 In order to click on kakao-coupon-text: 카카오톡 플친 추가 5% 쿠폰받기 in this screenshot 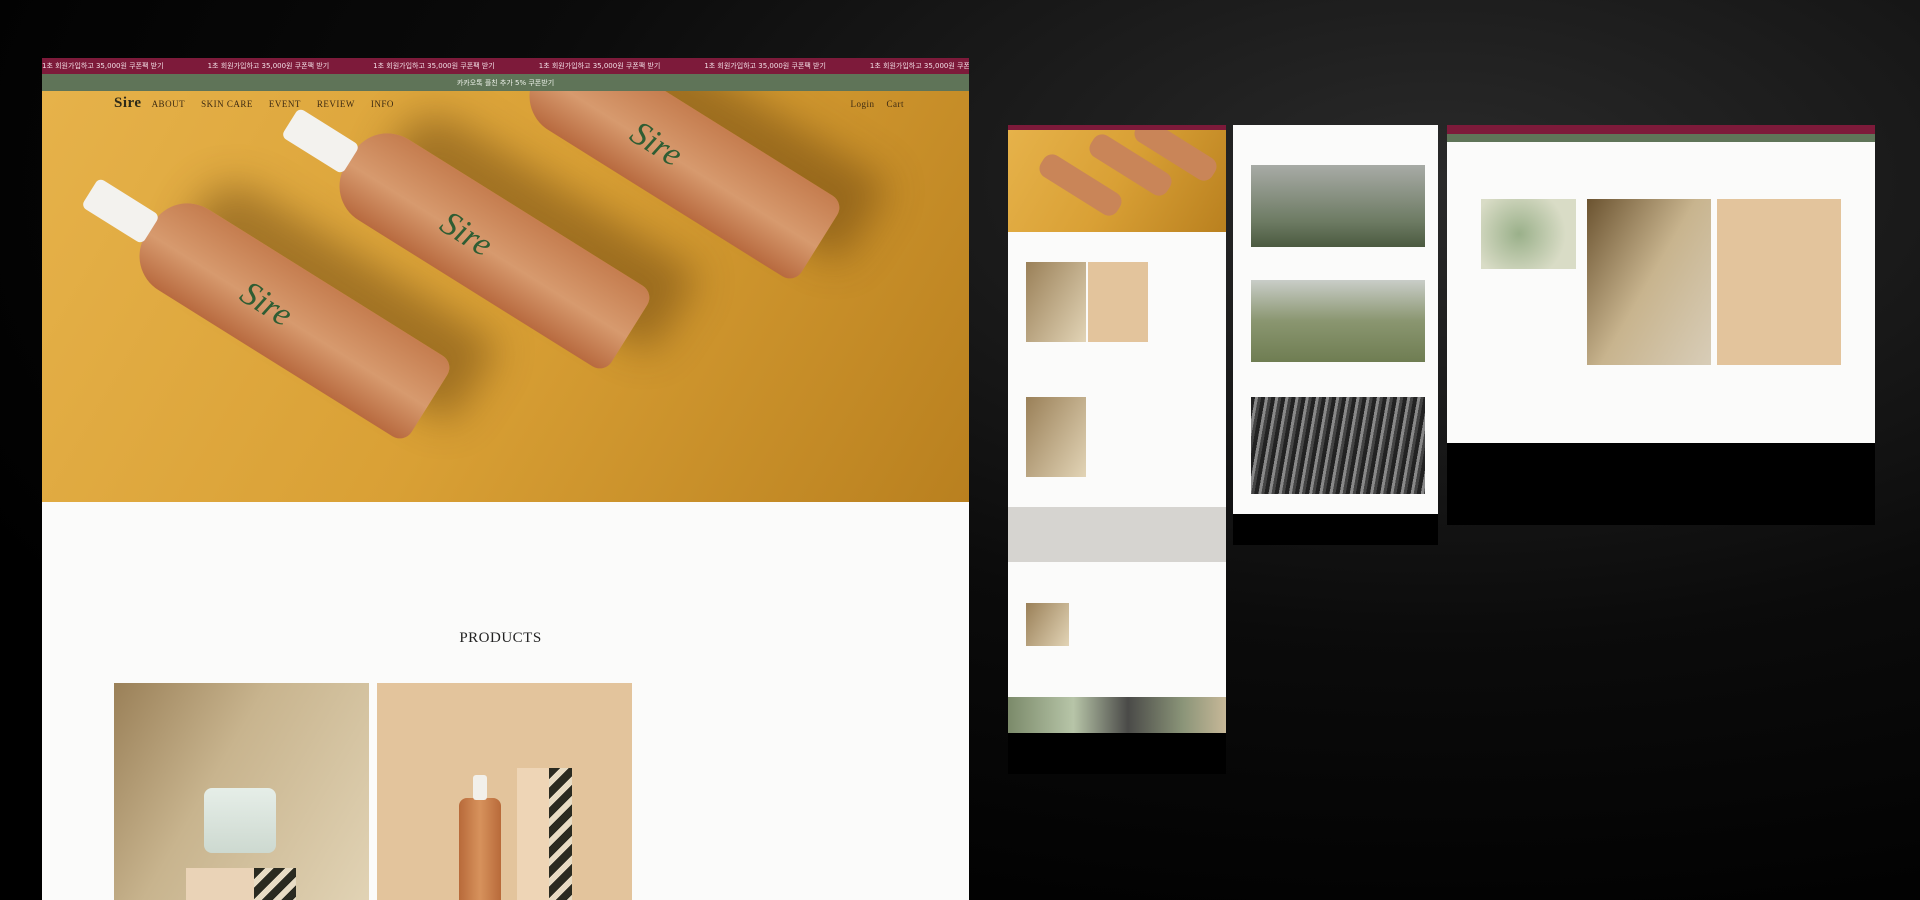, I will do `click(505, 82)`.